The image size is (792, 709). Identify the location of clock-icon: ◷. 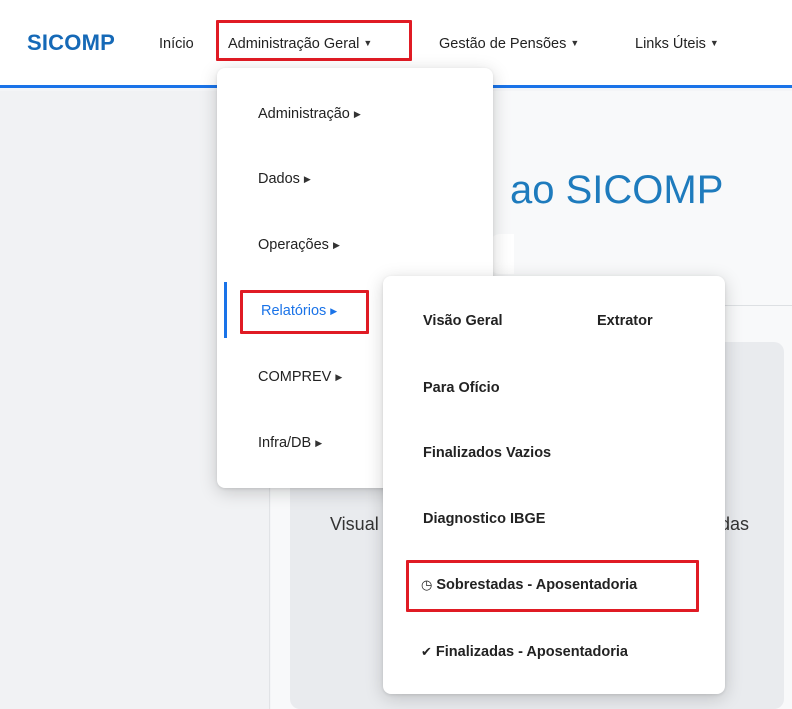
(427, 584).